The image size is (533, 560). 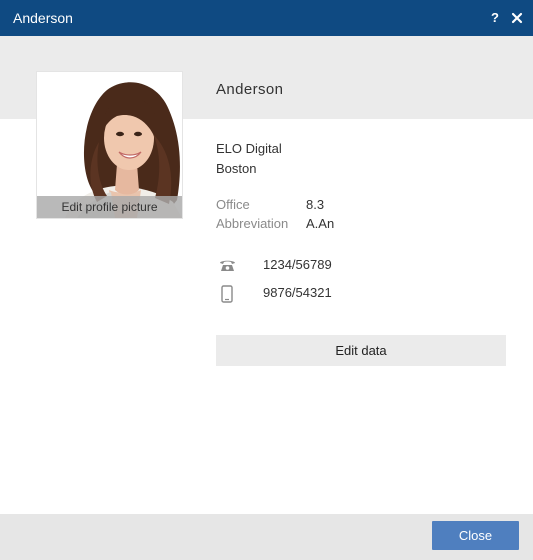 I want to click on close-icon, so click(x=517, y=17).